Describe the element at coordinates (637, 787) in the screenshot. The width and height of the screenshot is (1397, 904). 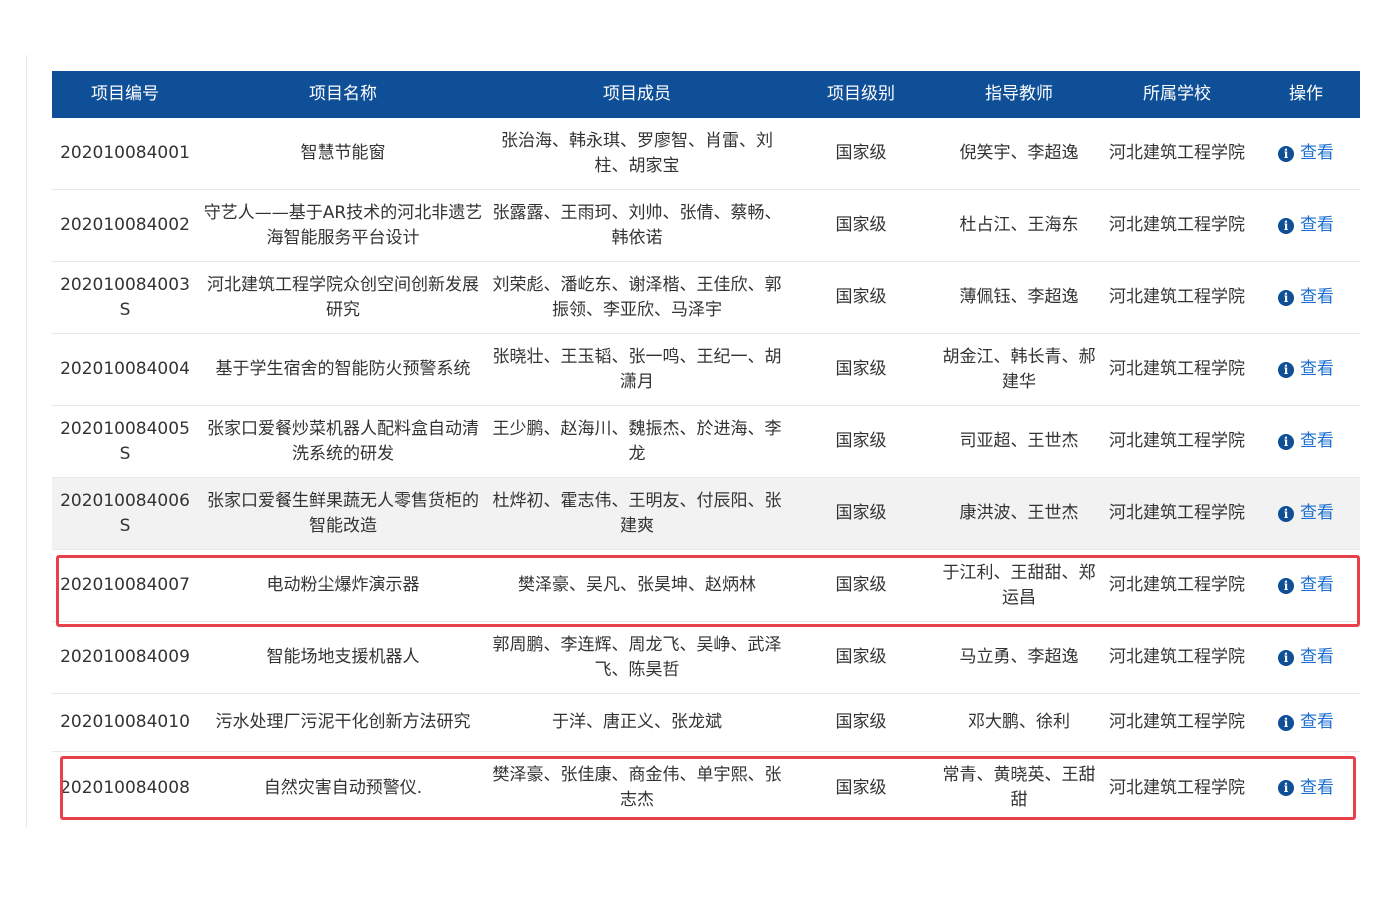
I see `project-members: 樊泽豪、张佳康、商金伟、单宇熙、张志杰` at that location.